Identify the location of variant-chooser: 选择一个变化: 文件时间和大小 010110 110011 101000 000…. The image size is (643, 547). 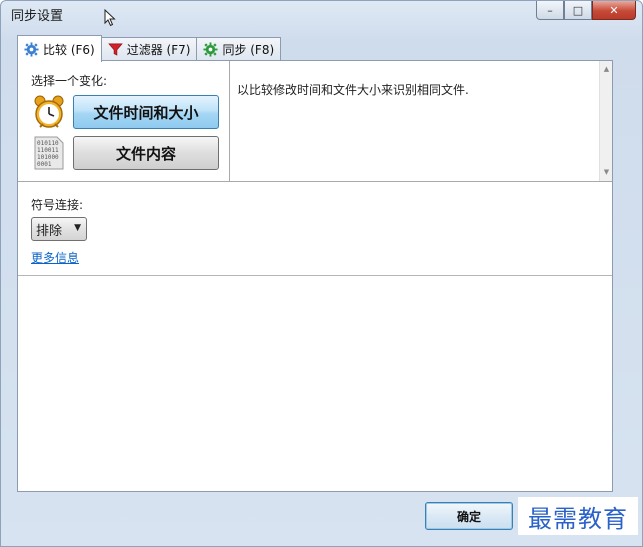
(124, 121).